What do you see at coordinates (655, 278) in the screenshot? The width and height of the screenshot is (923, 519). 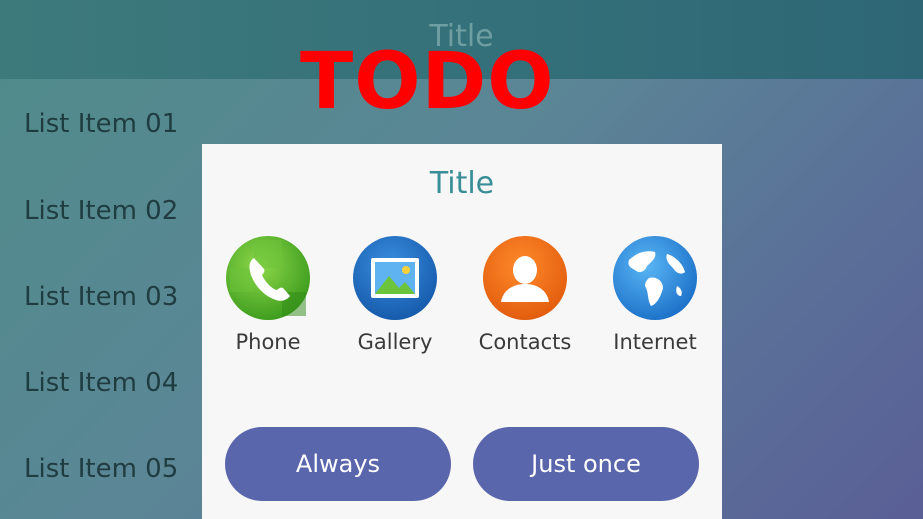 I see `internet-icon` at bounding box center [655, 278].